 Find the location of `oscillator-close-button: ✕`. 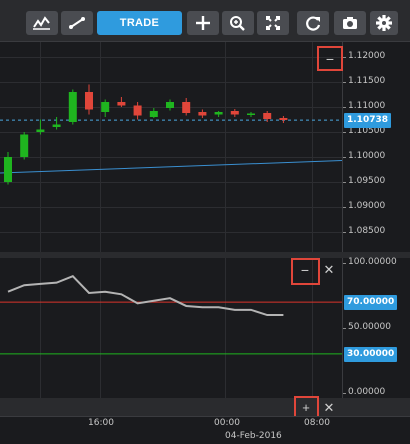

oscillator-close-button: ✕ is located at coordinates (329, 271).